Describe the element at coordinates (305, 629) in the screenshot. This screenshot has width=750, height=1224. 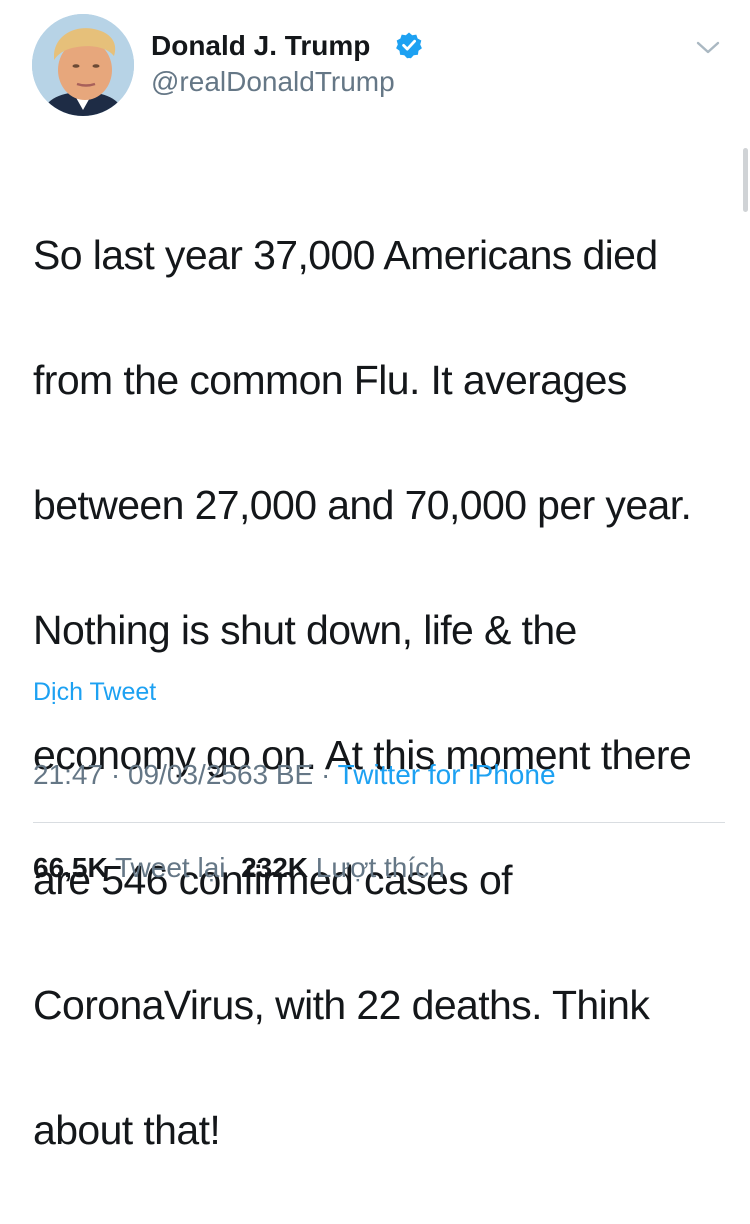
I see `tweet-text-line: Nothing is shut down, life & the` at that location.